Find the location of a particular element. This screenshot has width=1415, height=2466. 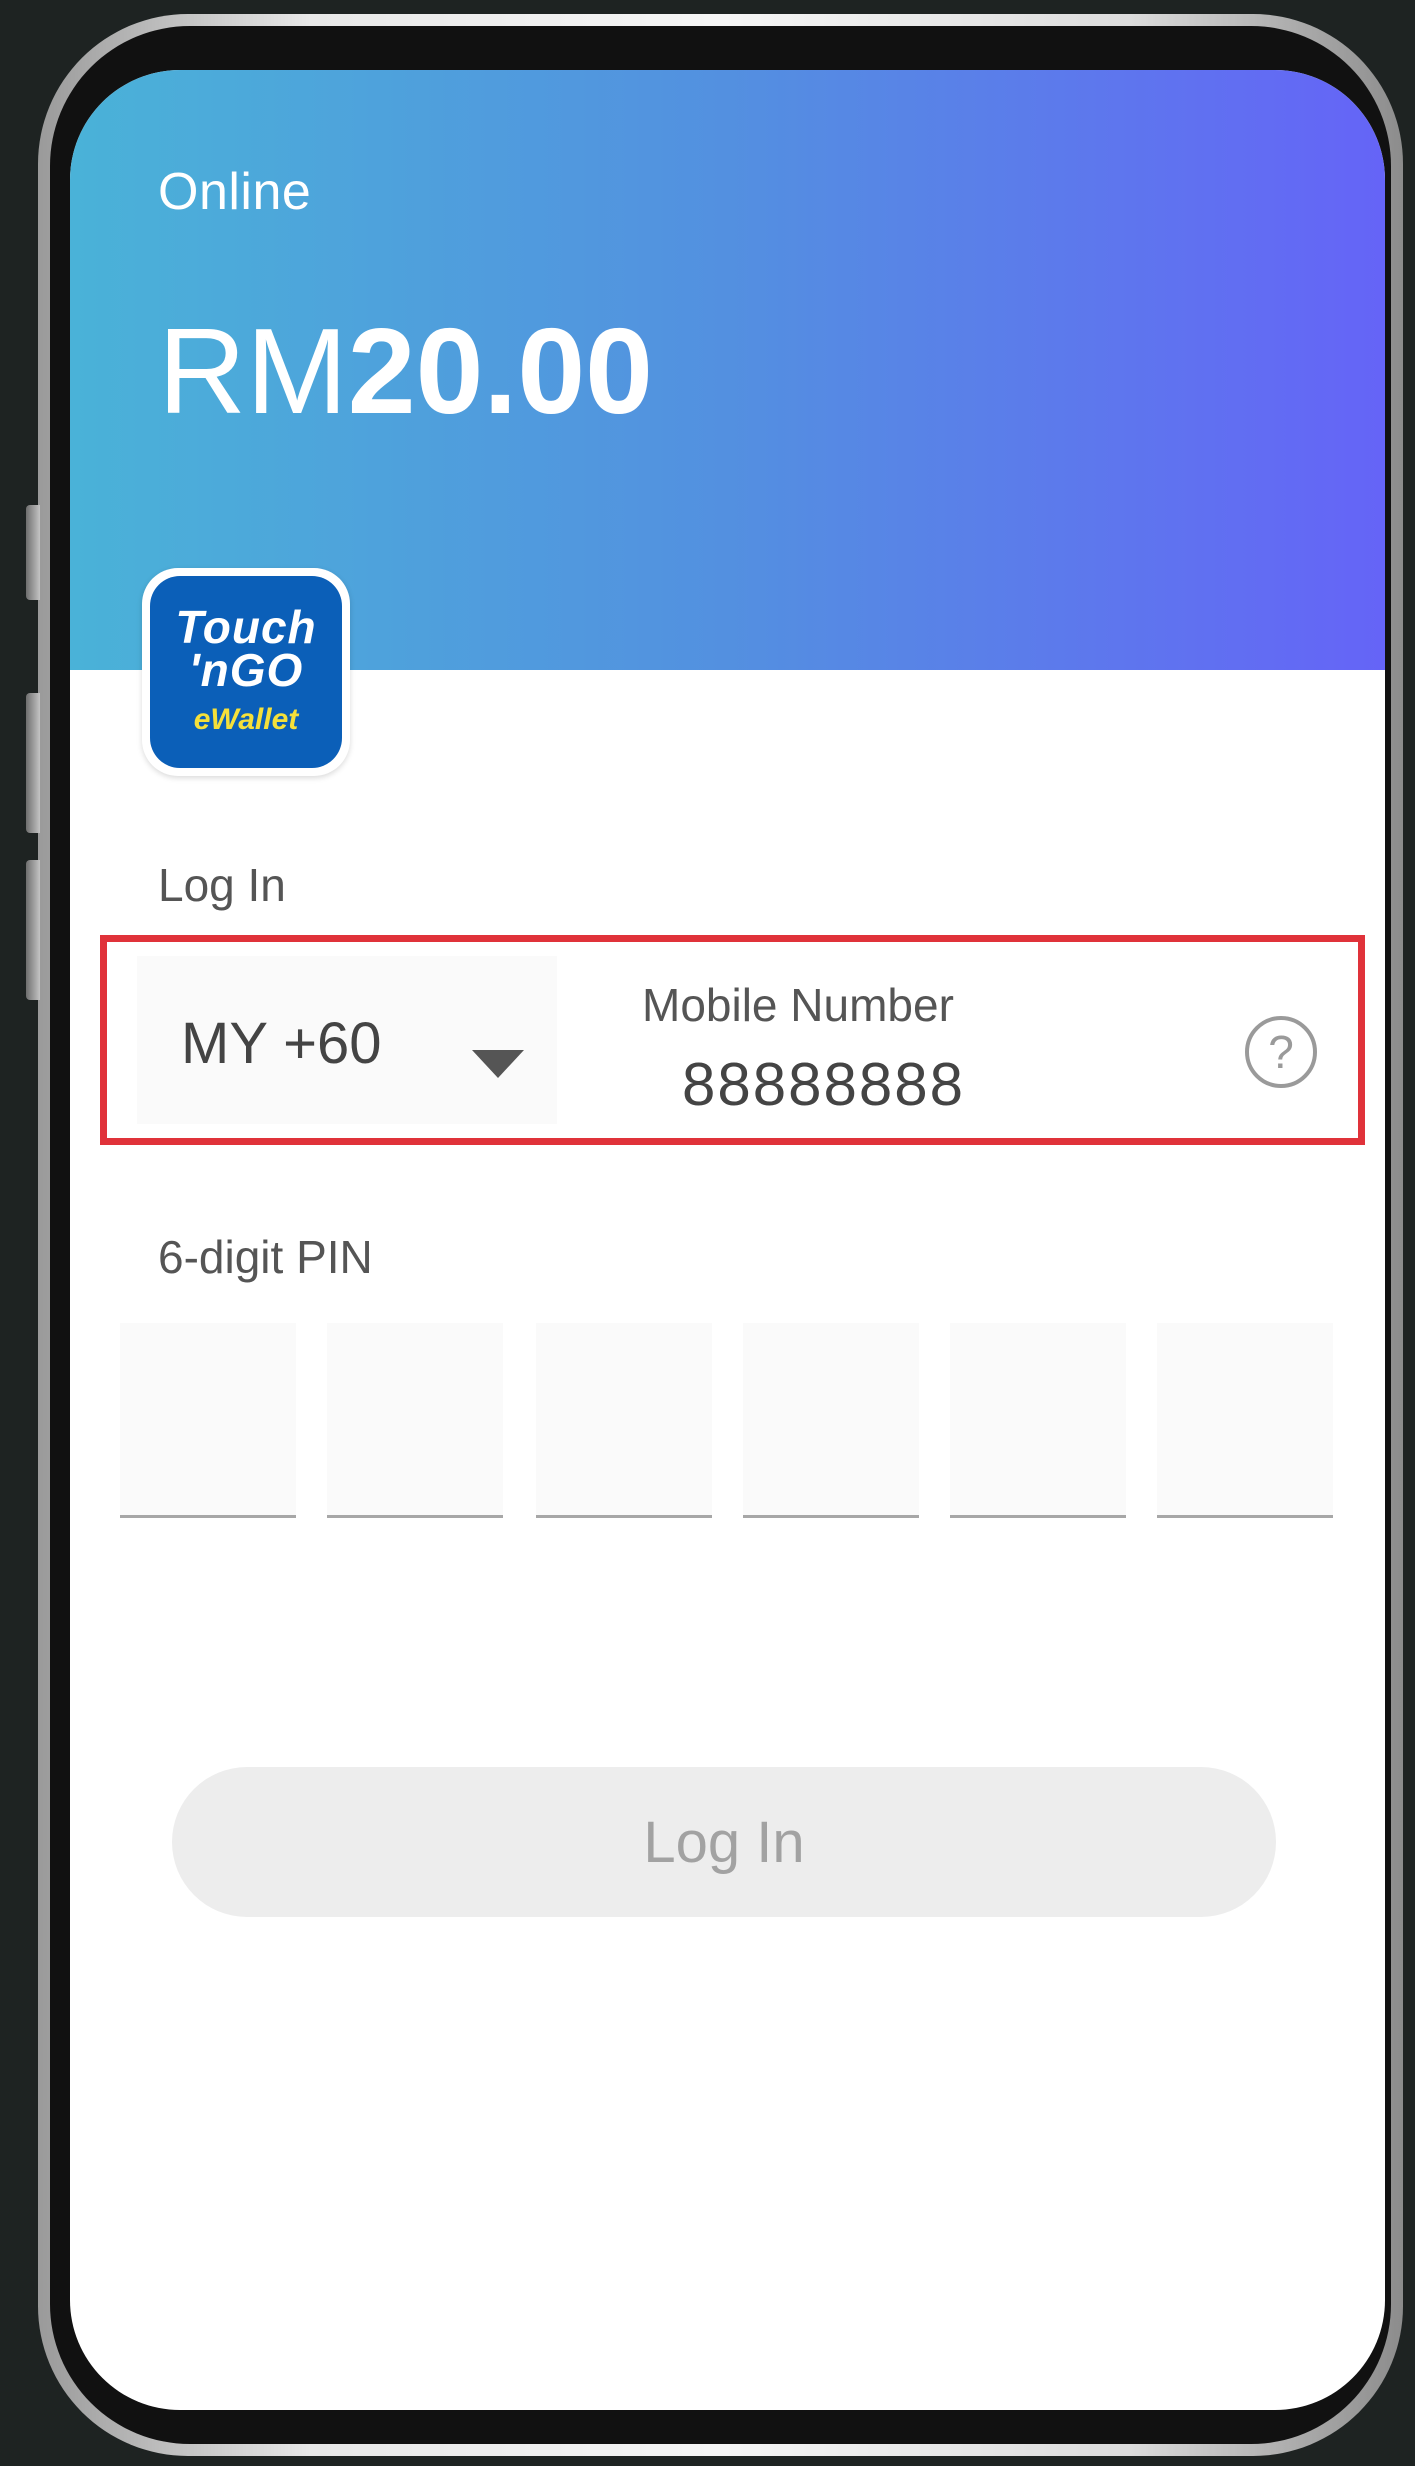

country-code-select: MY +60 is located at coordinates (347, 1040).